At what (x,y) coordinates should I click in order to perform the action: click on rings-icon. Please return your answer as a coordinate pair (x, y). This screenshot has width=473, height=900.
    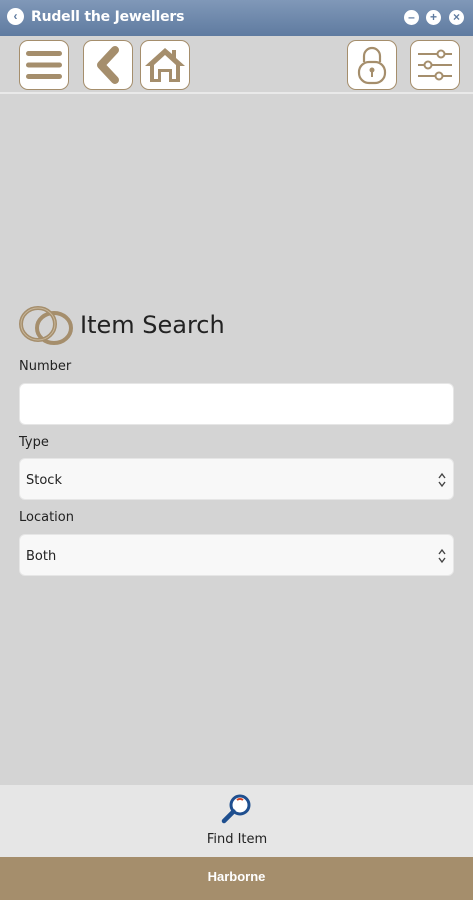
    Looking at the image, I should click on (46, 325).